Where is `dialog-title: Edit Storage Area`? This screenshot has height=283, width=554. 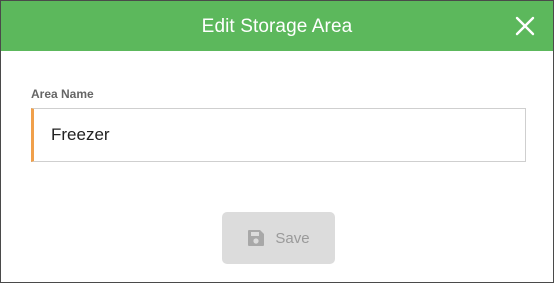 dialog-title: Edit Storage Area is located at coordinates (277, 26).